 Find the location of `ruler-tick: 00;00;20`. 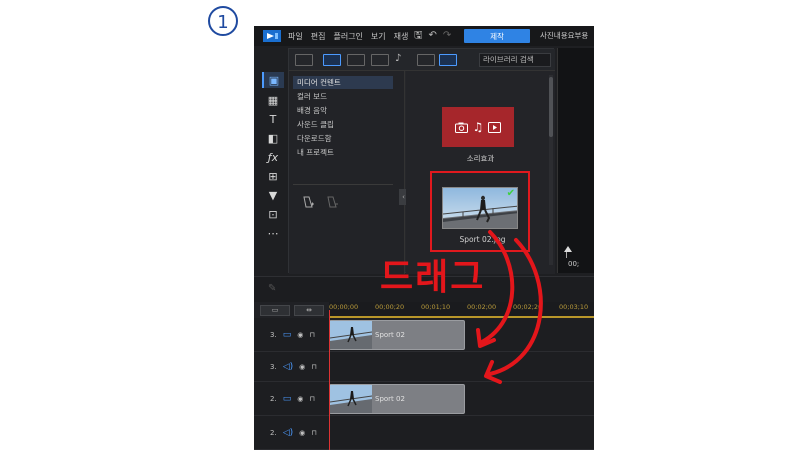

ruler-tick: 00;00;20 is located at coordinates (390, 307).